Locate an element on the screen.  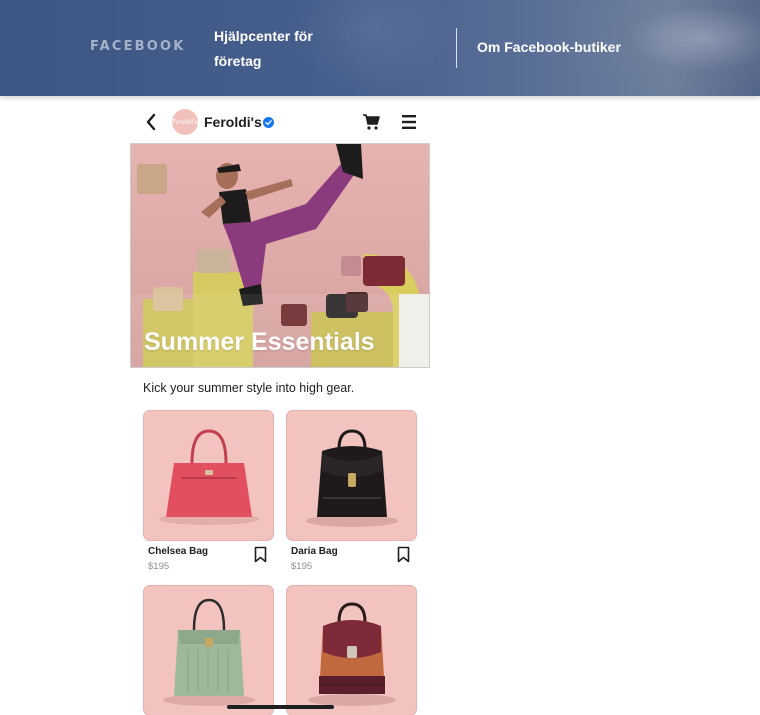
home-indicator is located at coordinates (280, 707).